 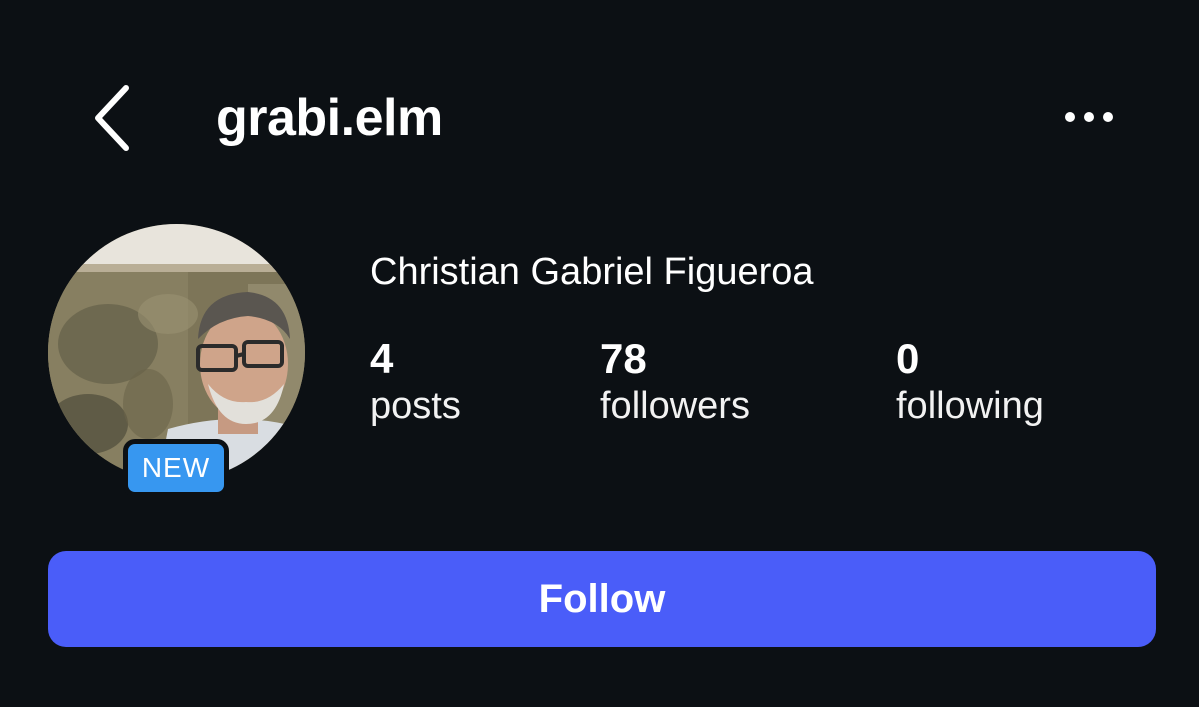 I want to click on followers-stat: 78 followers, so click(x=675, y=383).